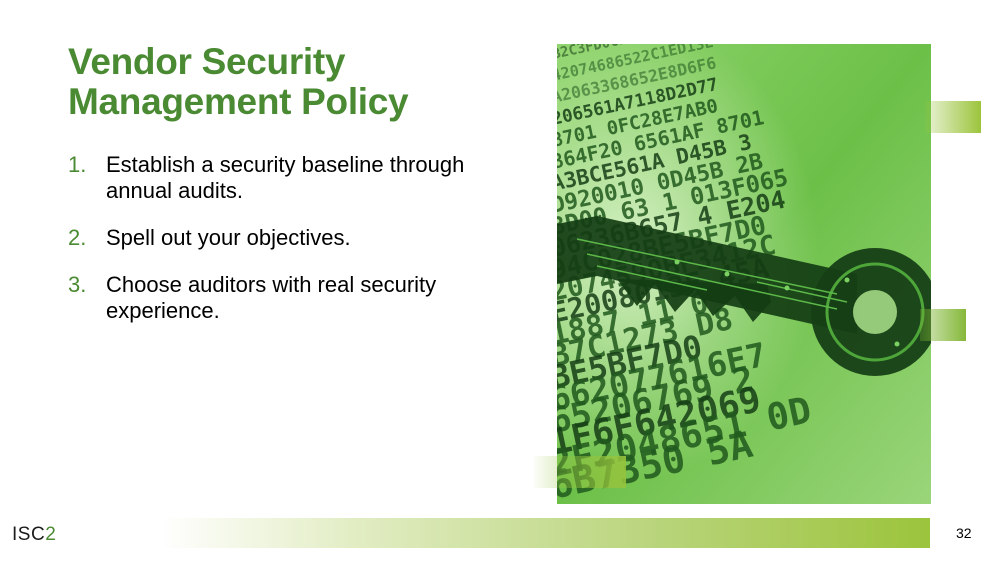  What do you see at coordinates (77, 237) in the screenshot?
I see `bullet-number: 2.` at bounding box center [77, 237].